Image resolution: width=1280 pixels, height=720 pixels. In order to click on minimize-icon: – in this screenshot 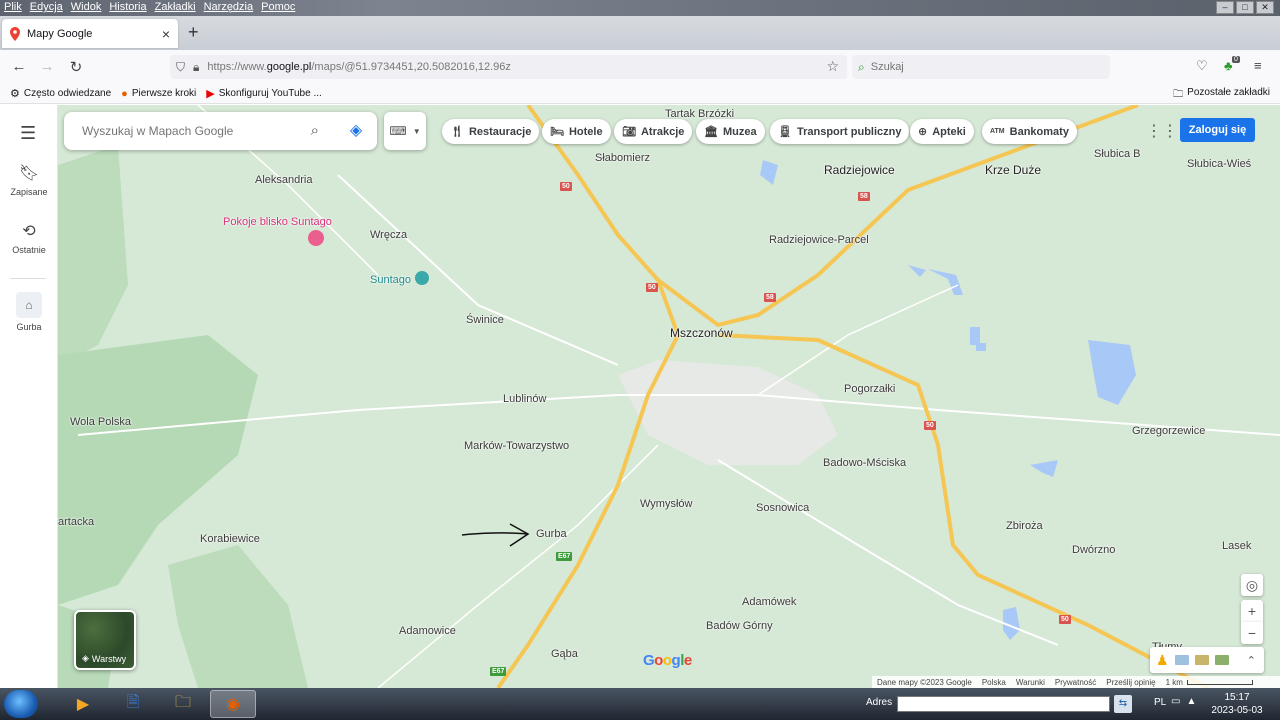, I will do `click(1225, 7)`.